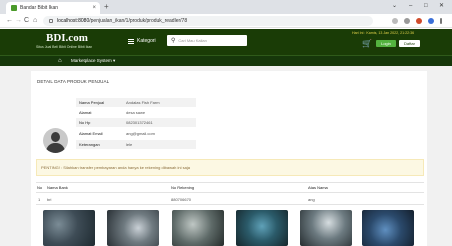  I want to click on info-icon, so click(51, 21).